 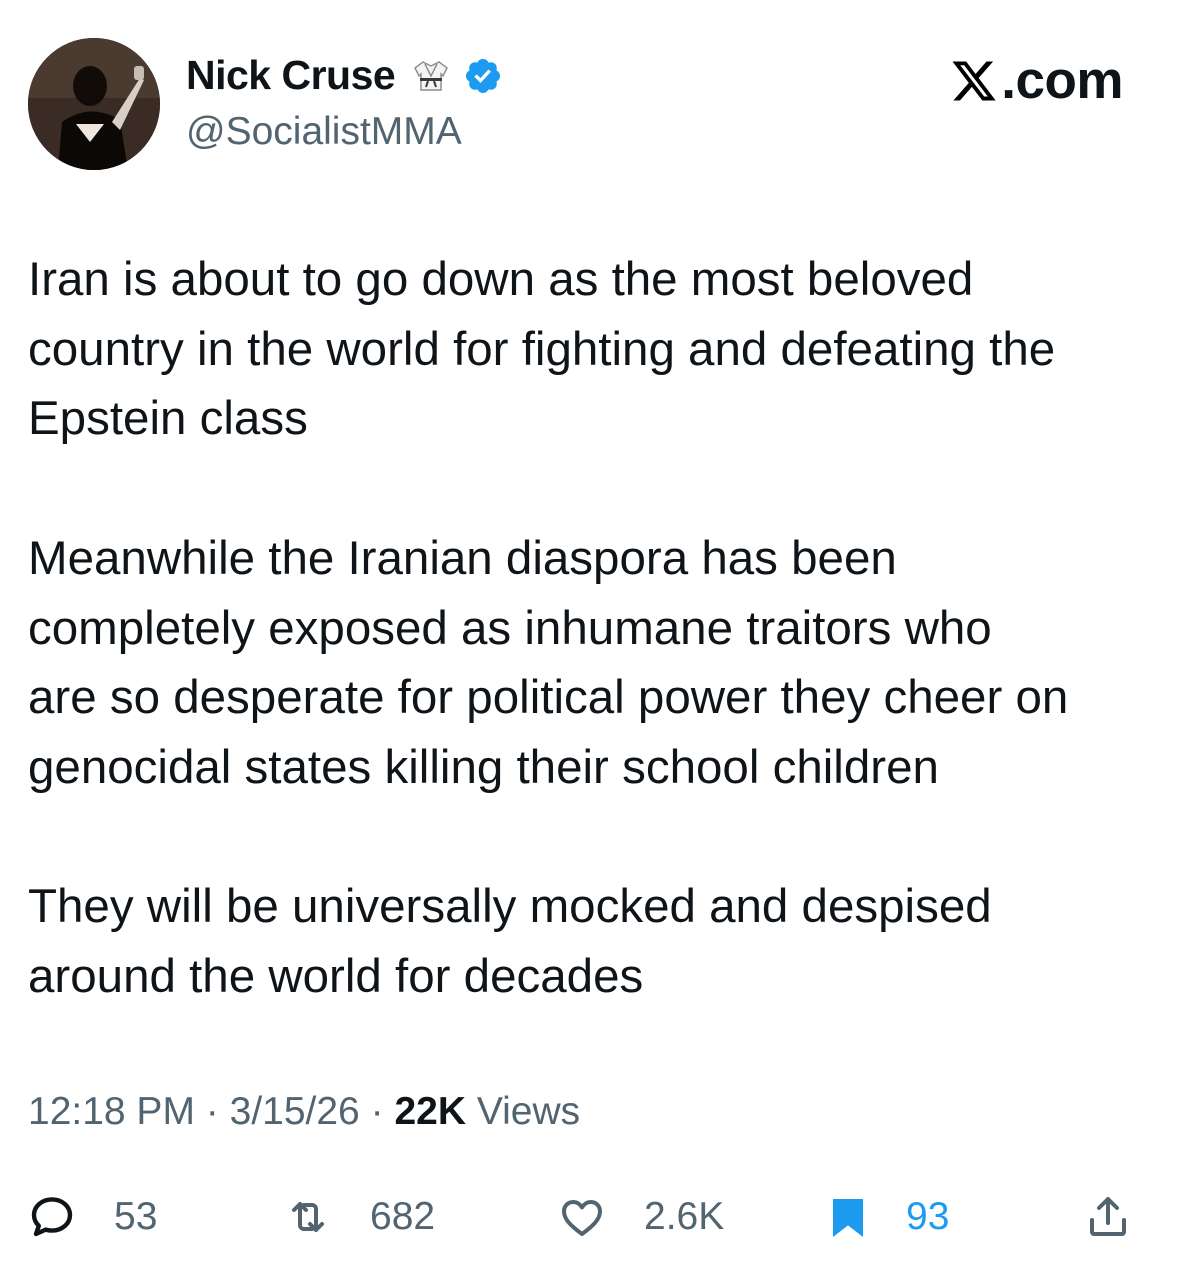 I want to click on repost-icon, so click(x=308, y=1217).